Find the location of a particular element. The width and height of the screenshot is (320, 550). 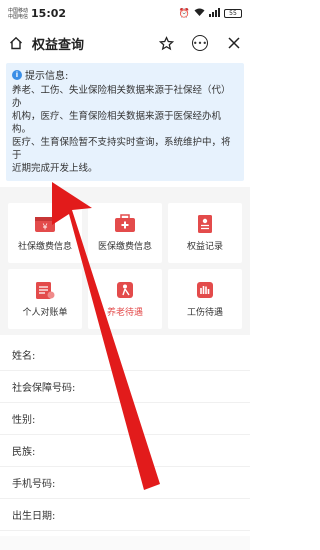

status-icons: ⏰ 55 is located at coordinates (210, 13).